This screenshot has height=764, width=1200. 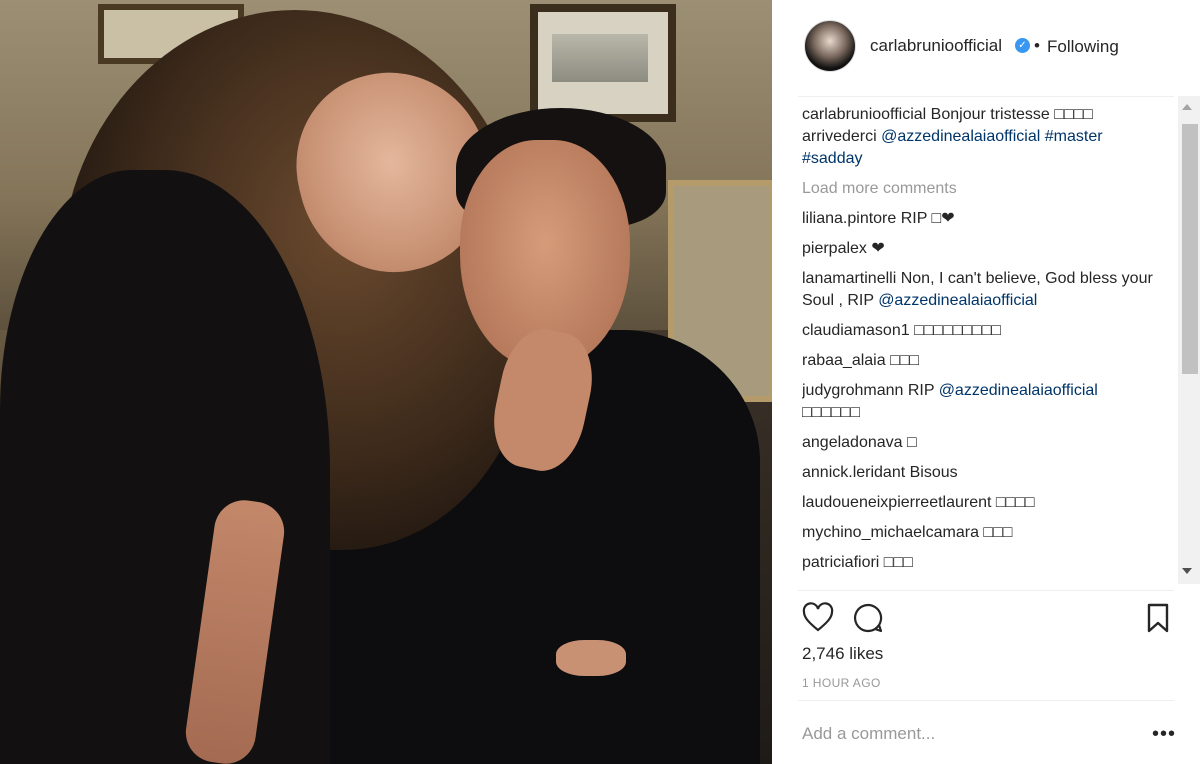 I want to click on comment-item: laudoueneixpierreetlaurent □□□□, so click(x=984, y=503).